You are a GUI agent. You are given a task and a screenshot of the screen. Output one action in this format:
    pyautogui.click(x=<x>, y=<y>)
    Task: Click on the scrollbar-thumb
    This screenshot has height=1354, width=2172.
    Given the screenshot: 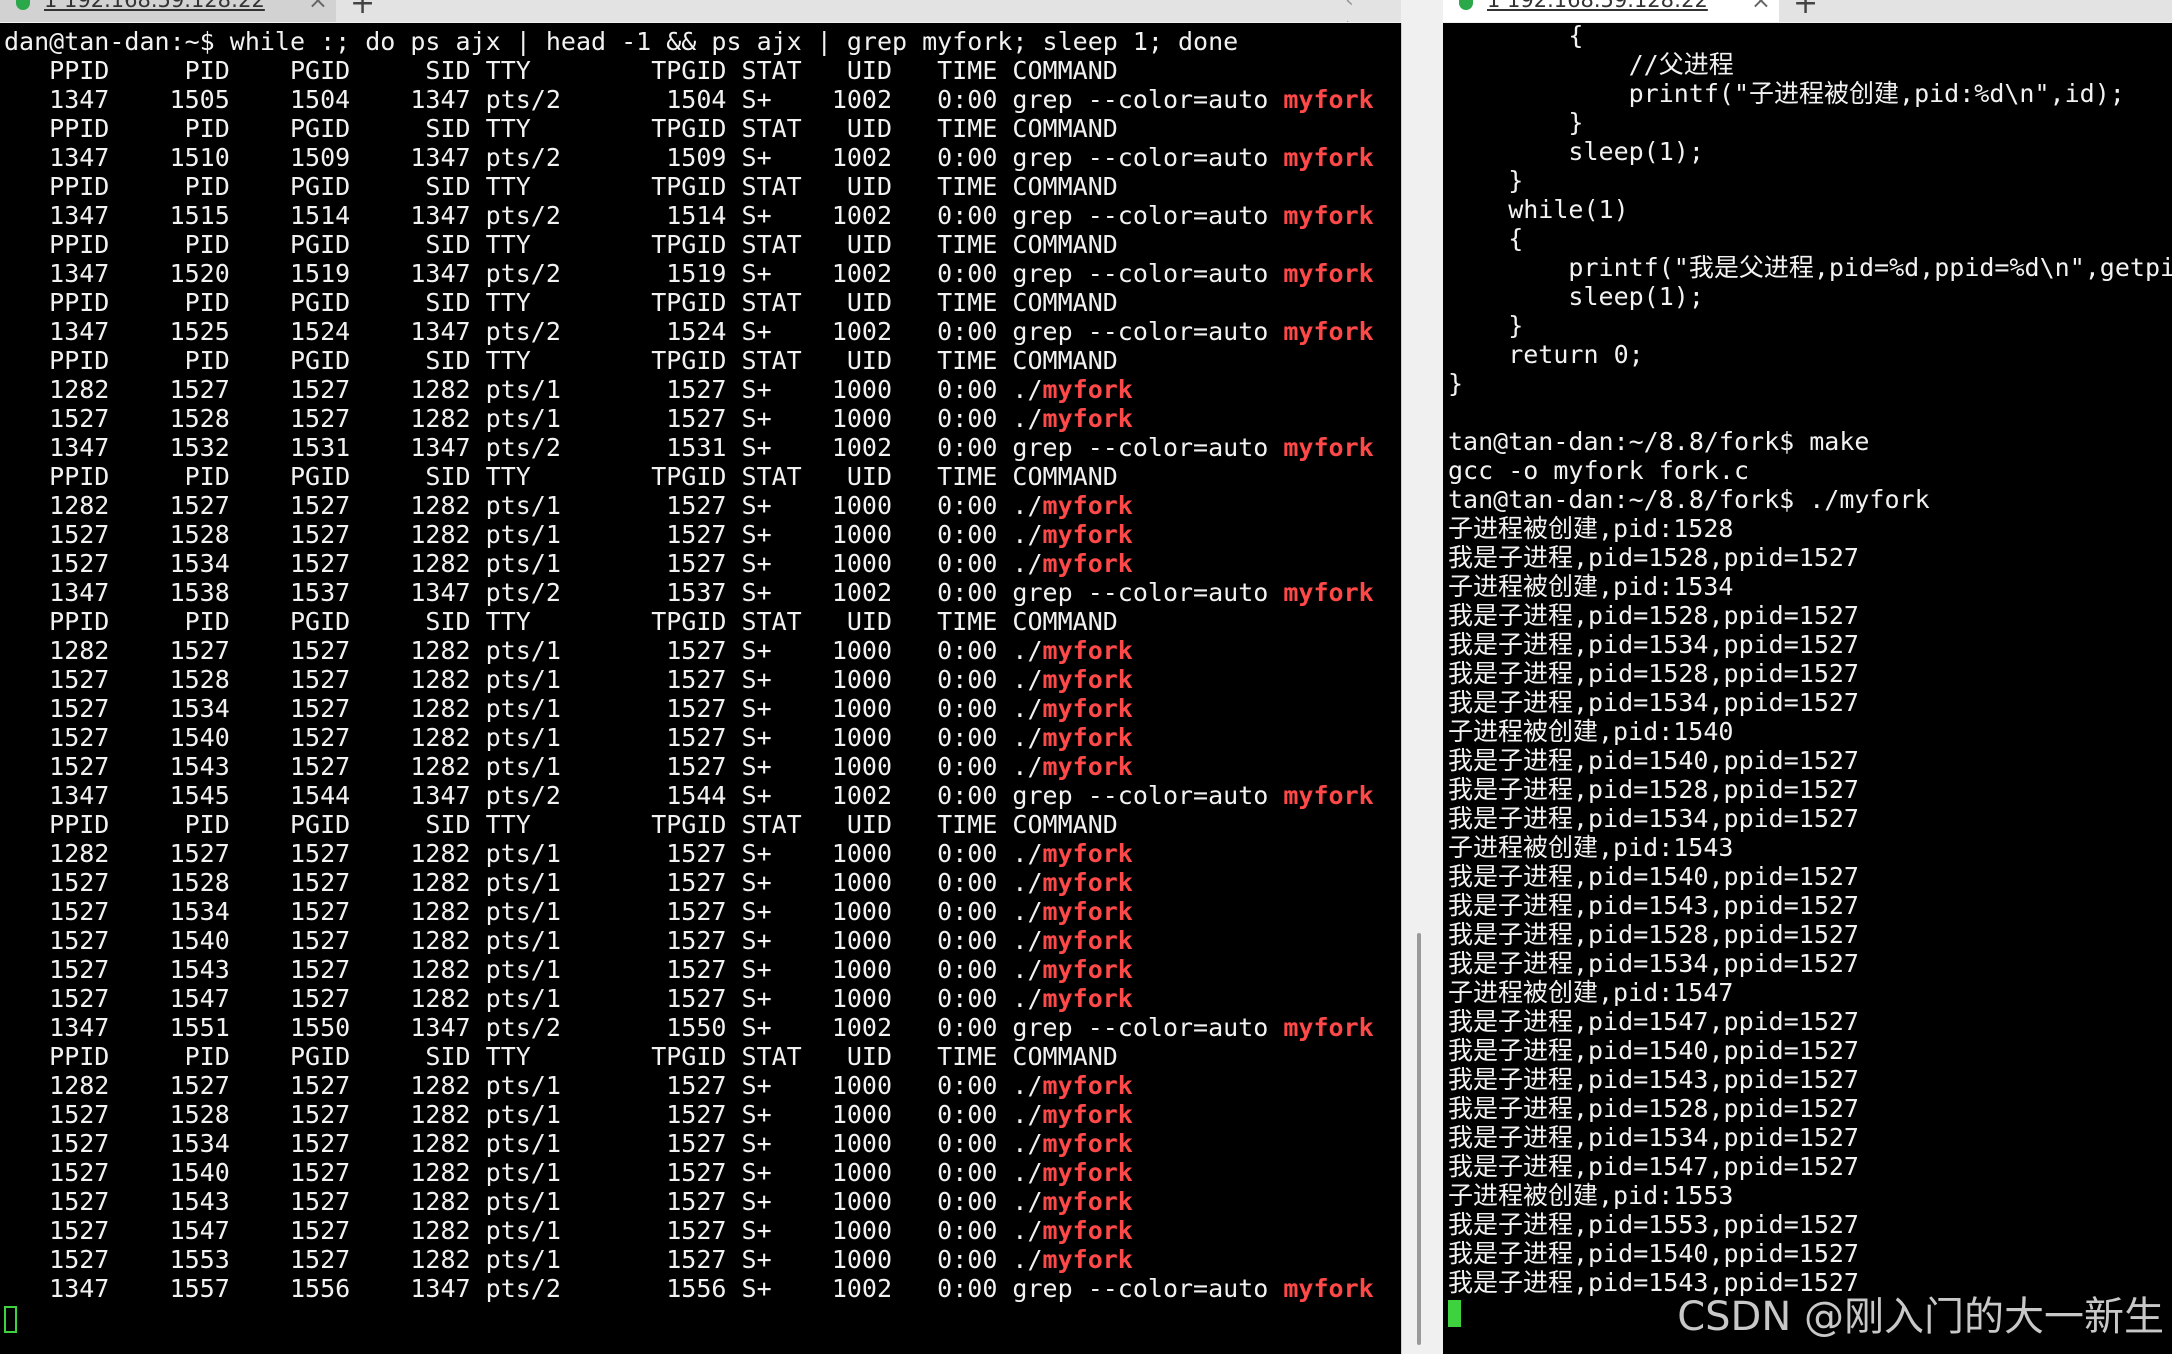 What is the action you would take?
    pyautogui.click(x=1419, y=1139)
    